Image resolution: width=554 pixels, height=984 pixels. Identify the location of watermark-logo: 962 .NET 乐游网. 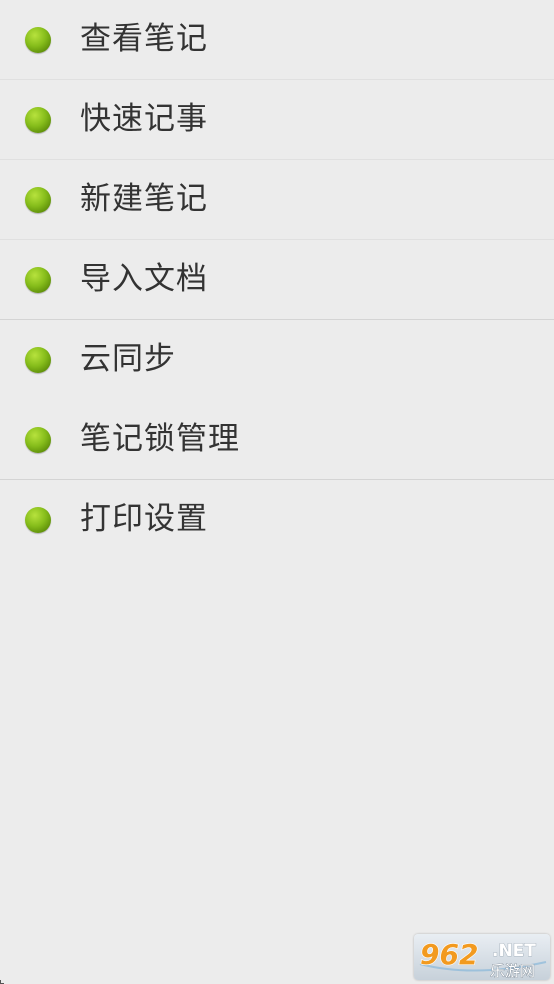
(482, 957).